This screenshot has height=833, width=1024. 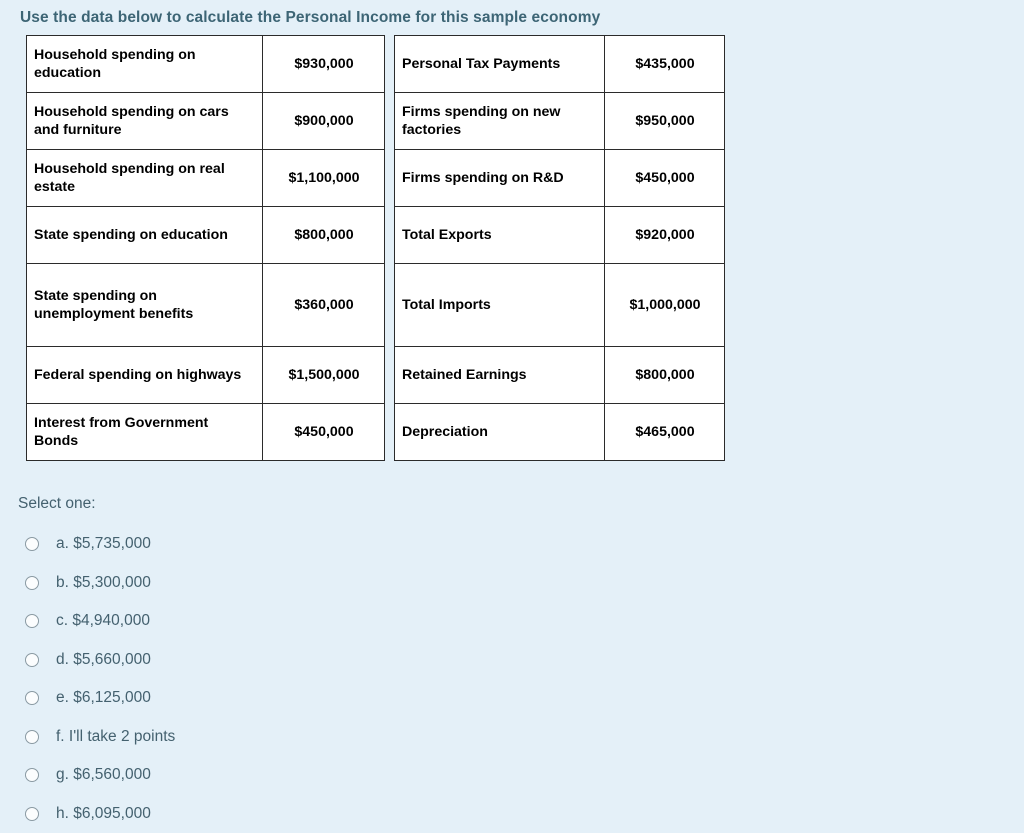 I want to click on answer-option: g. $6,560,000, so click(x=248, y=775).